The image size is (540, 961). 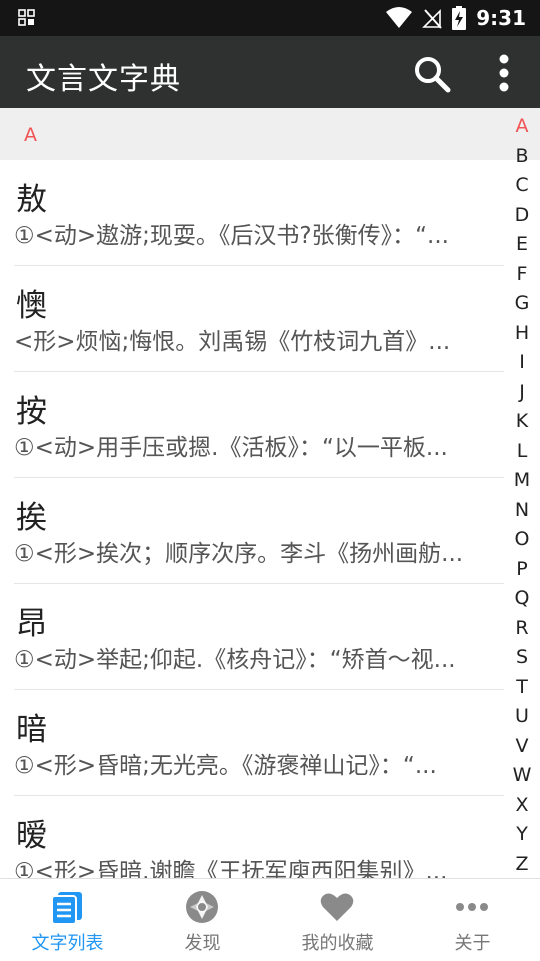 I want to click on index-letter-r: R, so click(x=522, y=629).